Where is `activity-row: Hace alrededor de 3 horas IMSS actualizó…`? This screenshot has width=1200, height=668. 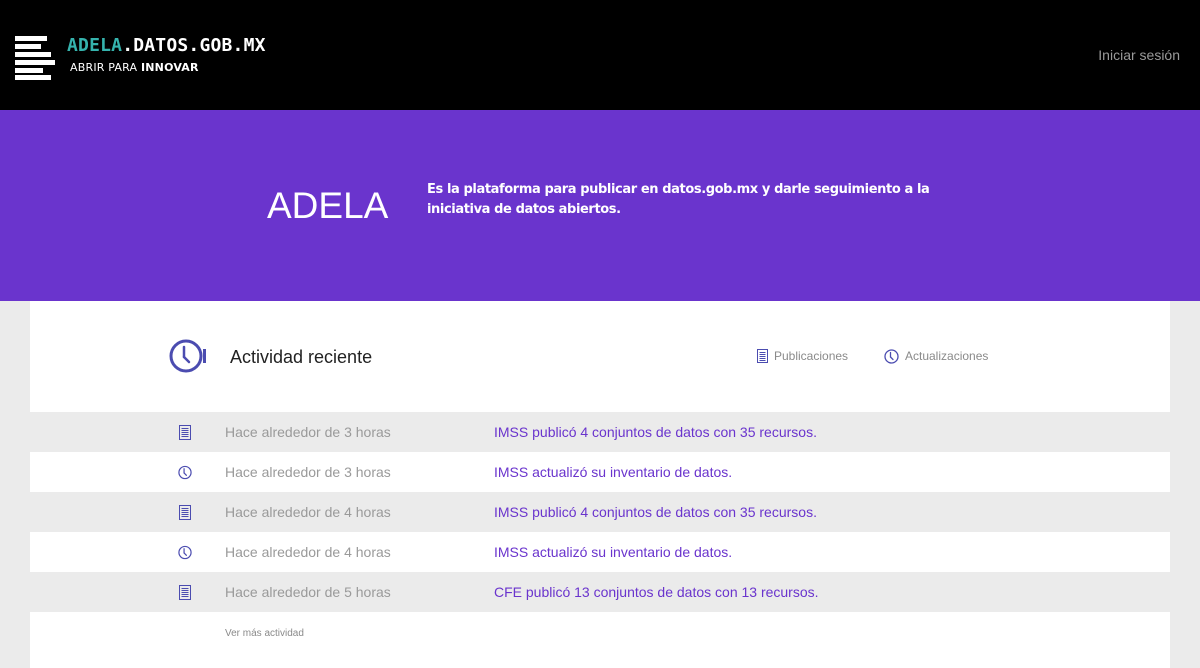 activity-row: Hace alrededor de 3 horas IMSS actualizó… is located at coordinates (600, 472).